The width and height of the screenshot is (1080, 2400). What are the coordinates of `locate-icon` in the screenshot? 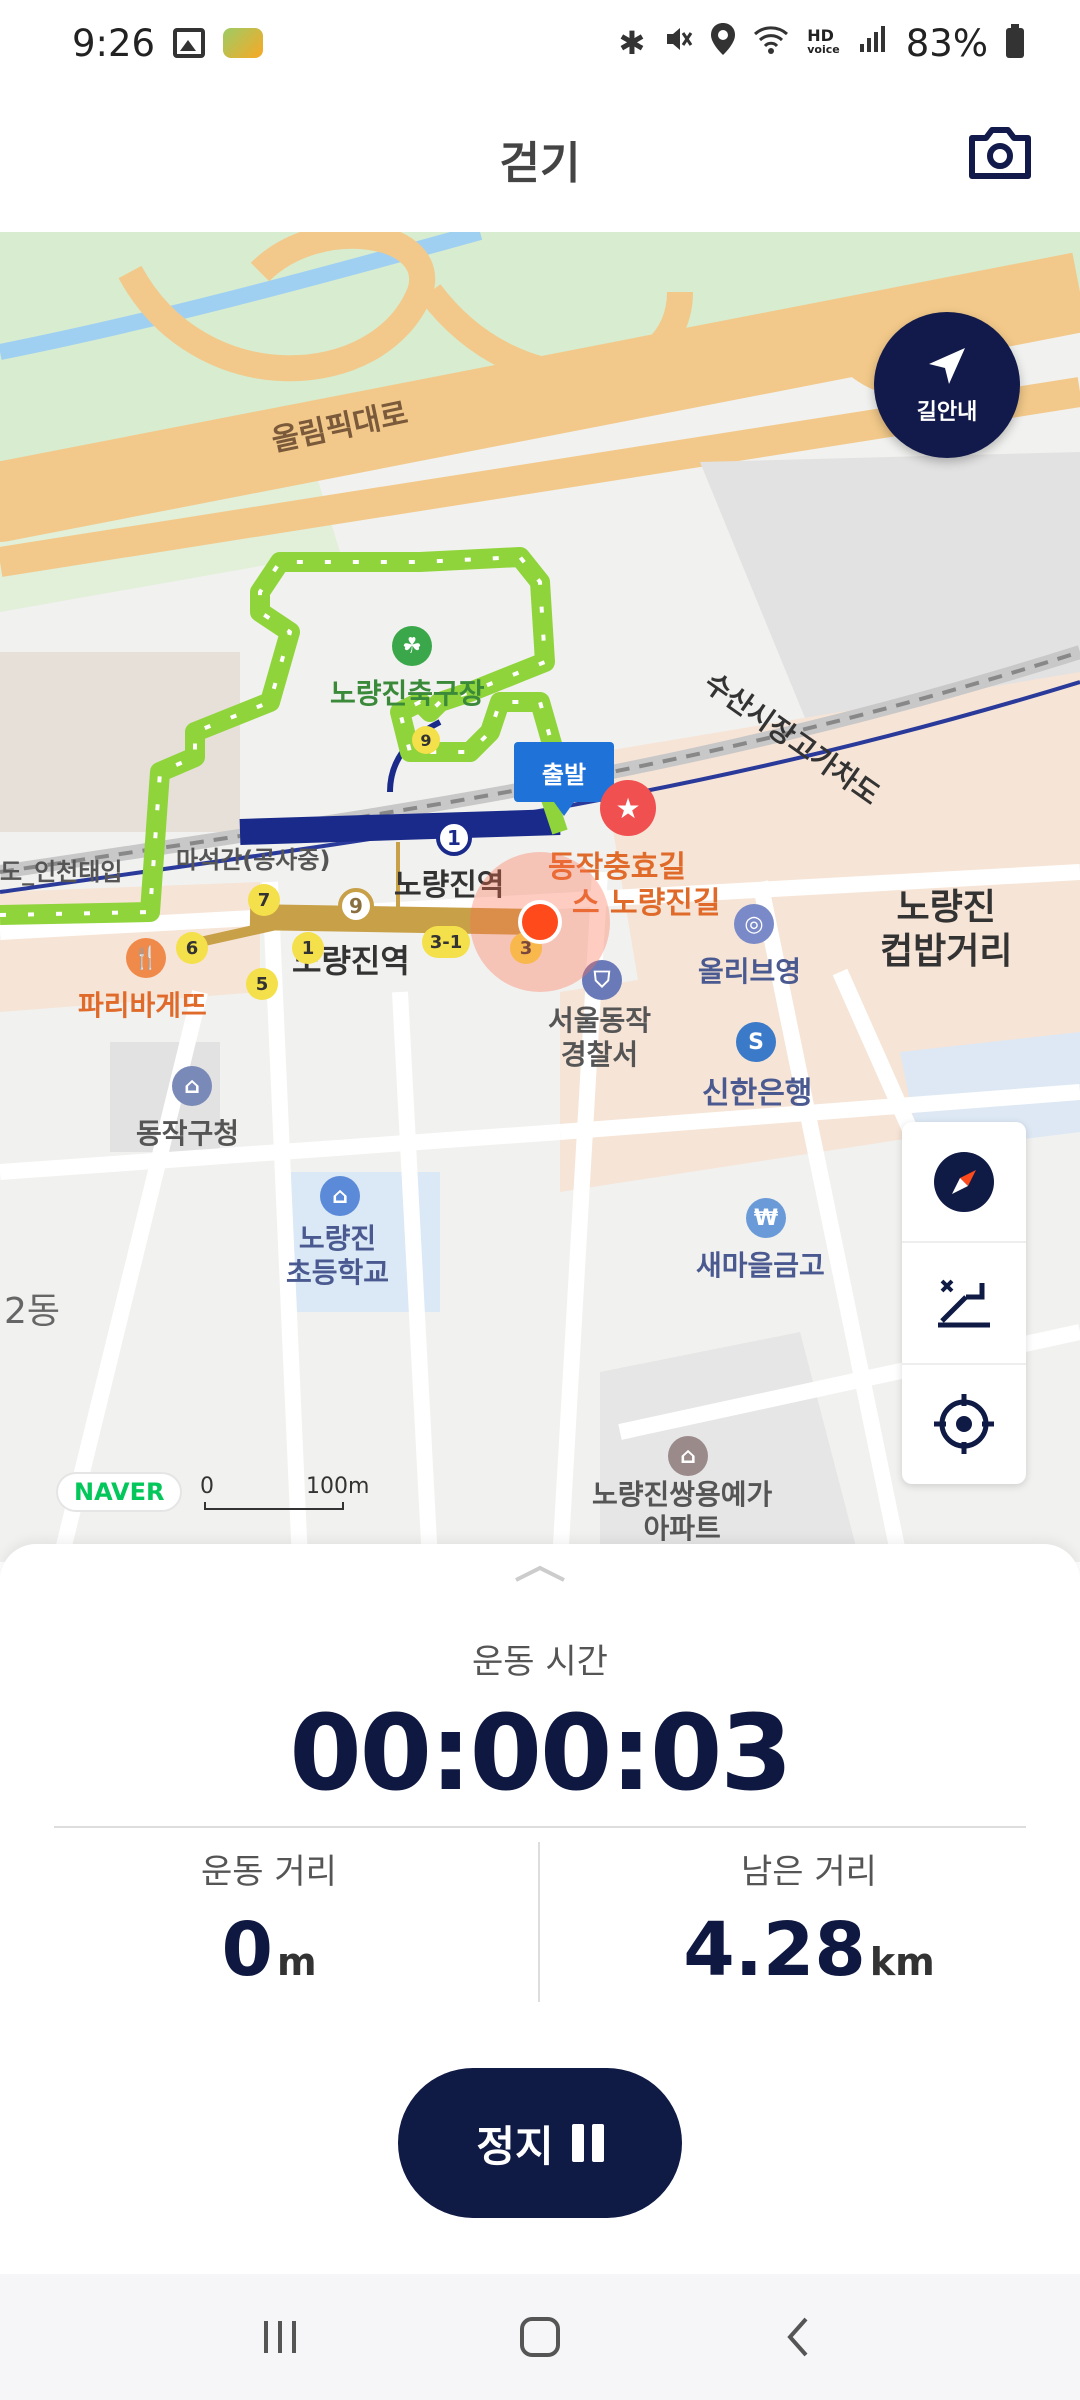 It's located at (964, 1424).